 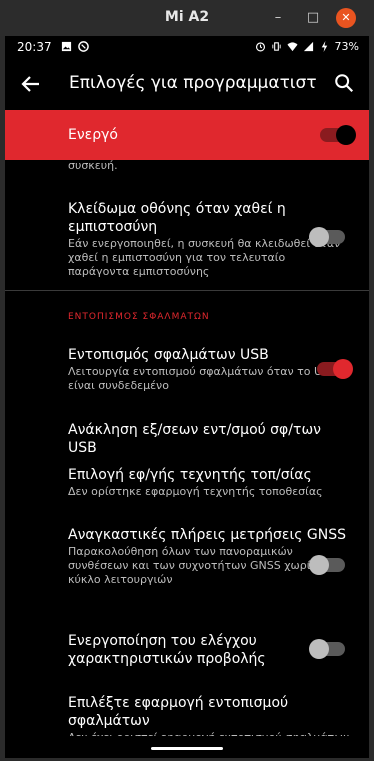 I want to click on trust-lock-toggle, so click(x=327, y=237).